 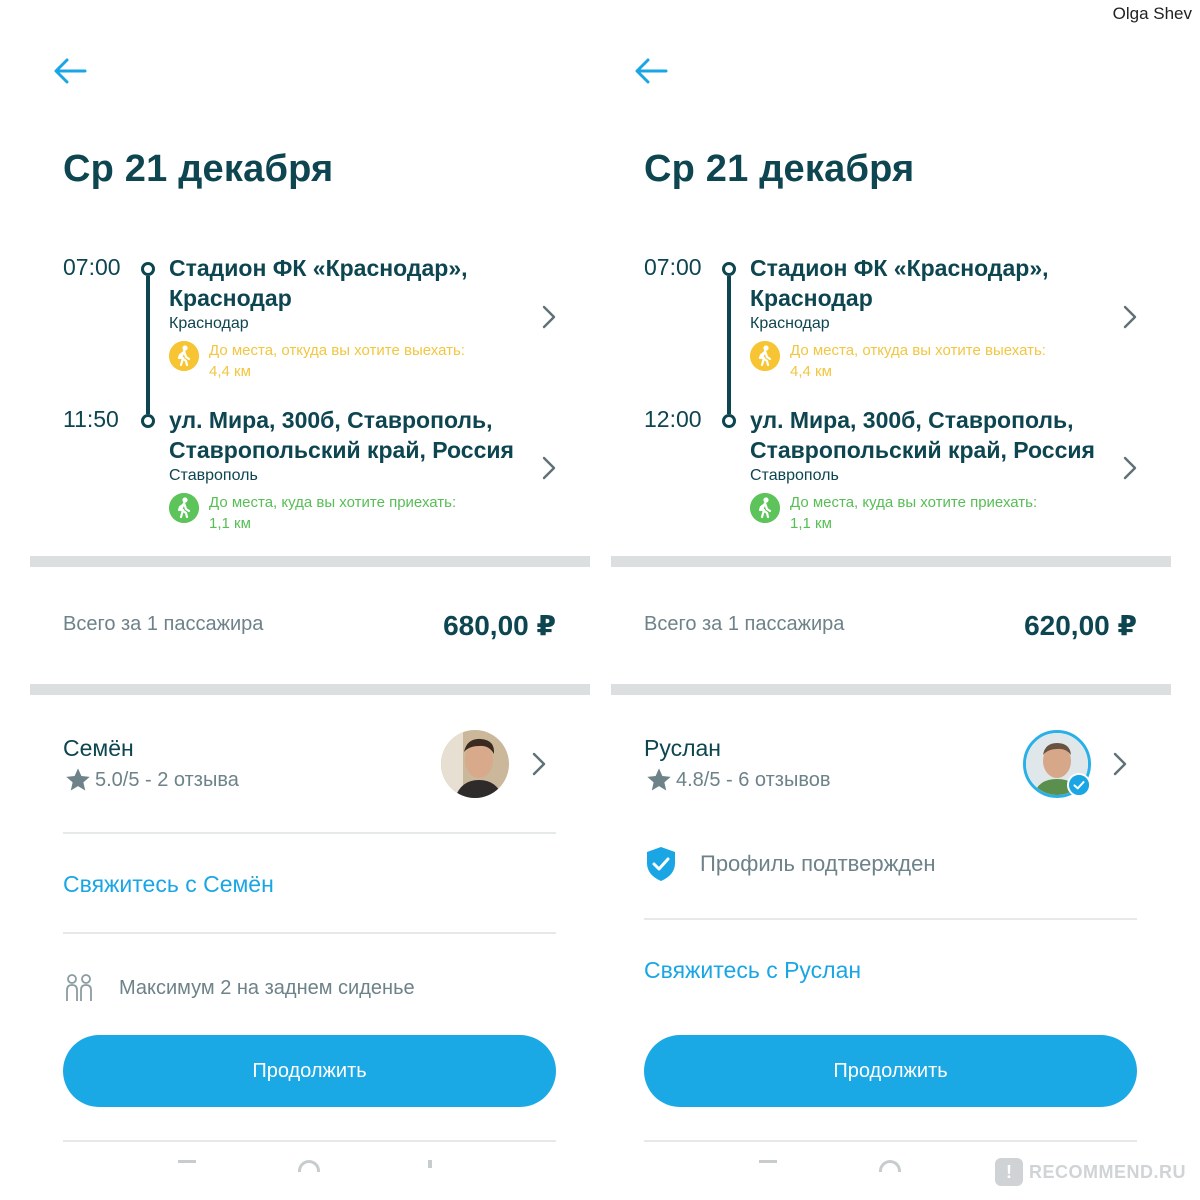 I want to click on driver-avatar, so click(x=475, y=764).